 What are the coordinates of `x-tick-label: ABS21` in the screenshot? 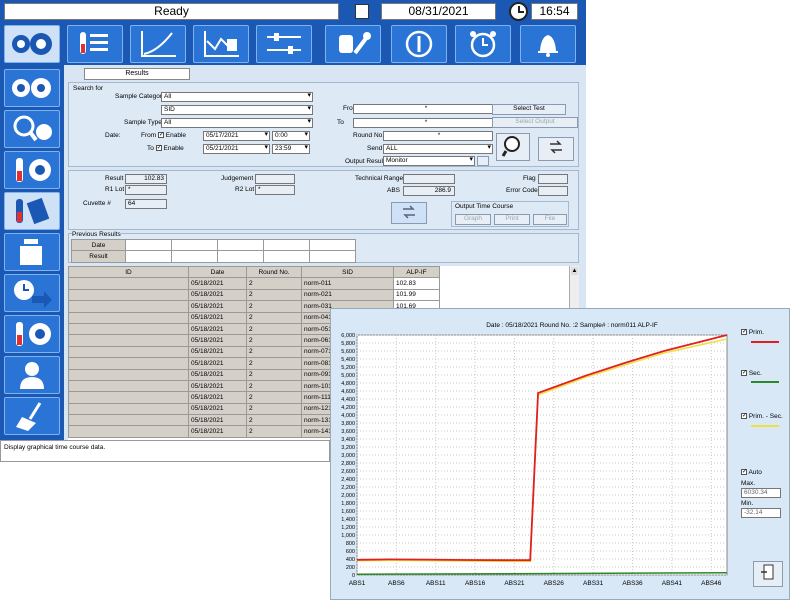 It's located at (514, 583).